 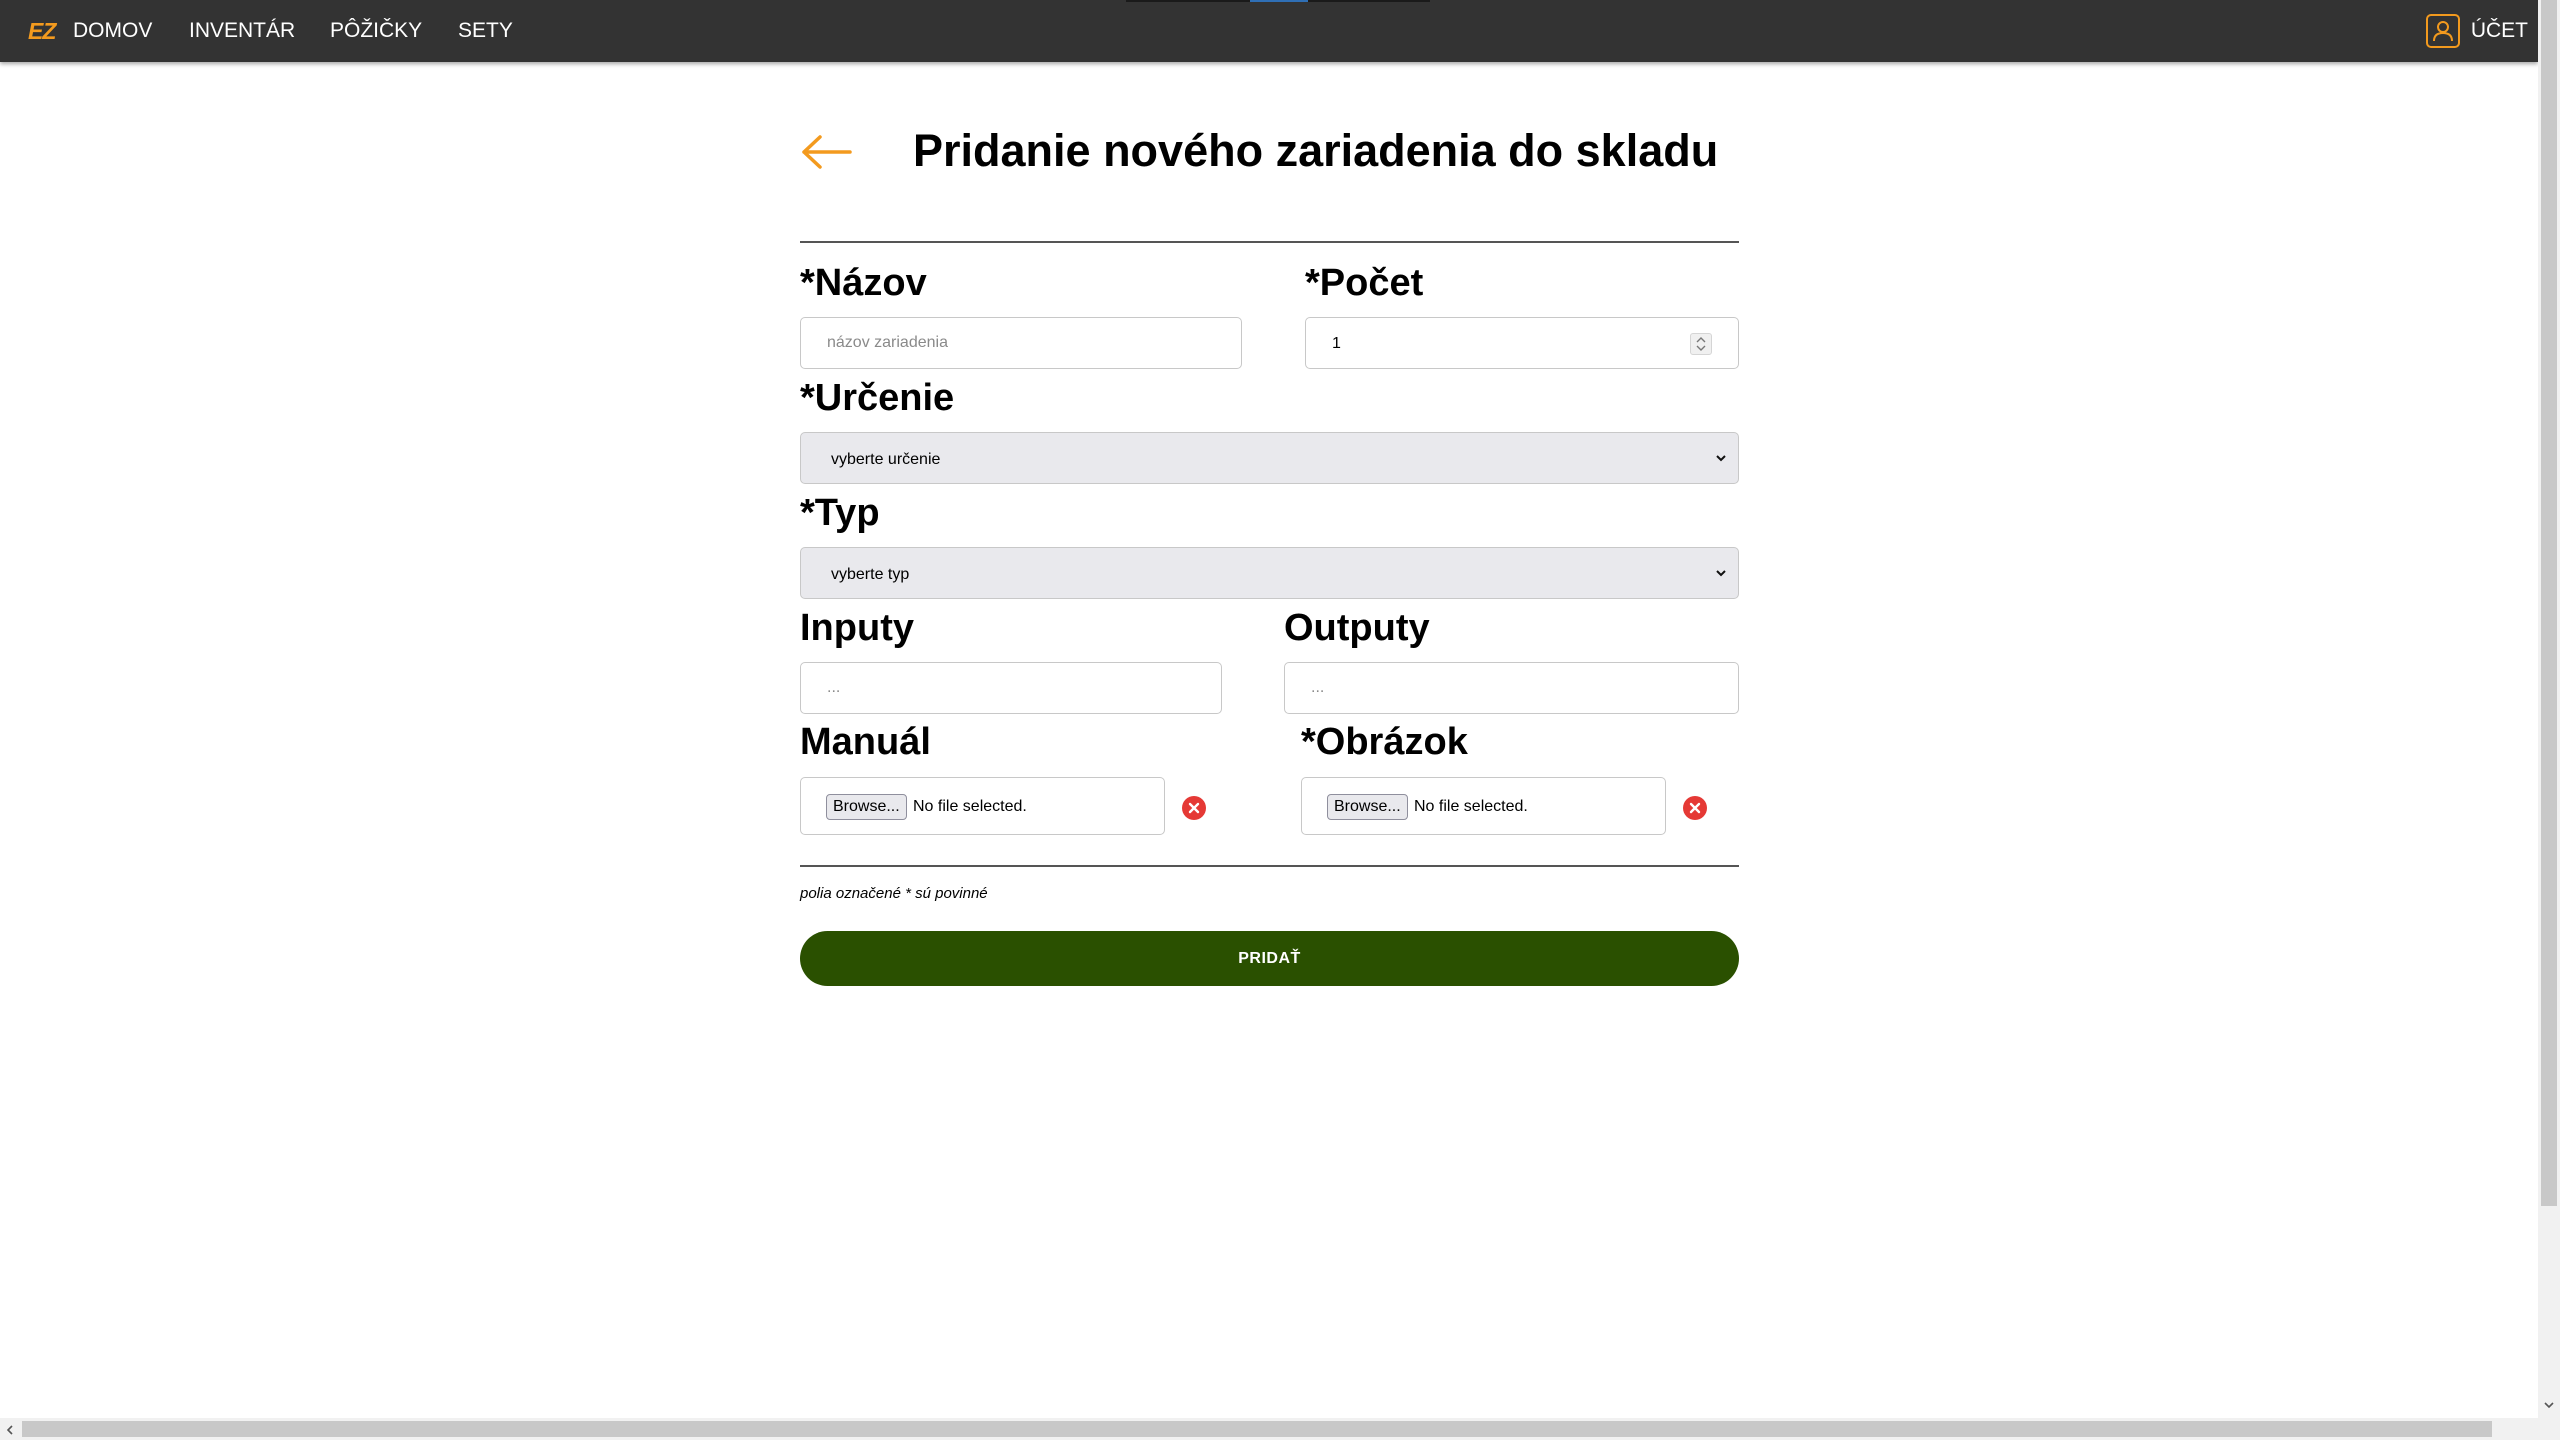 What do you see at coordinates (1269, 242) in the screenshot?
I see `divider-top` at bounding box center [1269, 242].